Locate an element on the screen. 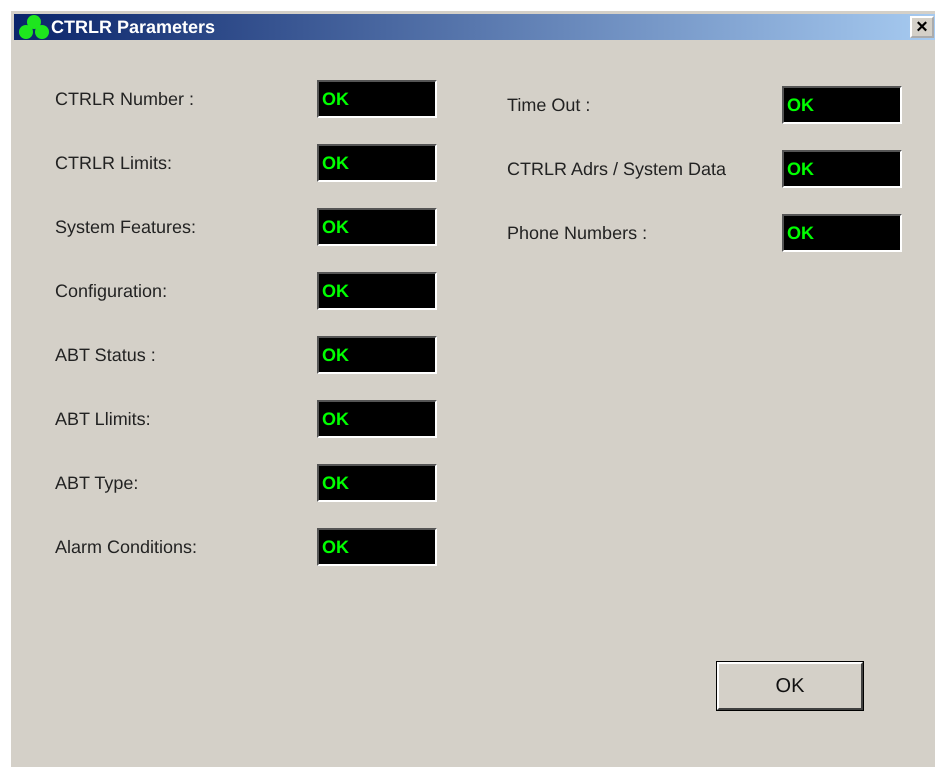 The height and width of the screenshot is (767, 935). field-label: Alarm Conditions: is located at coordinates (126, 547).